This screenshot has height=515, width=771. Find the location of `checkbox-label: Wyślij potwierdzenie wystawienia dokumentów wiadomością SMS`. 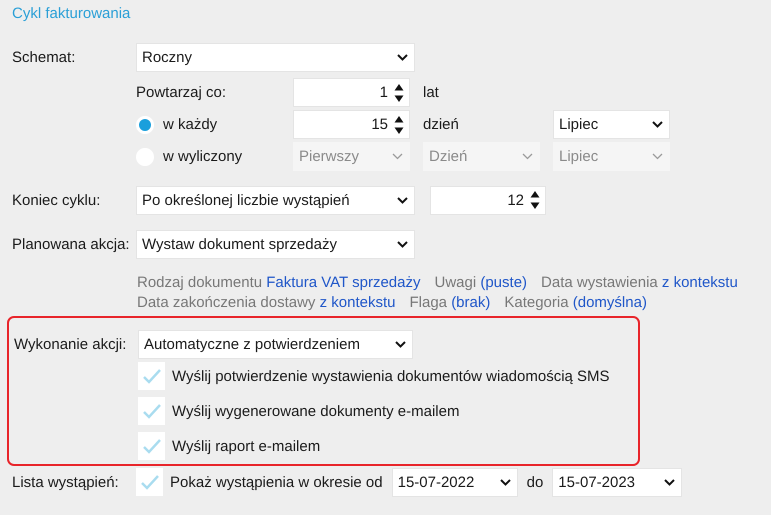

checkbox-label: Wyślij potwierdzenie wystawienia dokumentów wiadomością SMS is located at coordinates (374, 376).